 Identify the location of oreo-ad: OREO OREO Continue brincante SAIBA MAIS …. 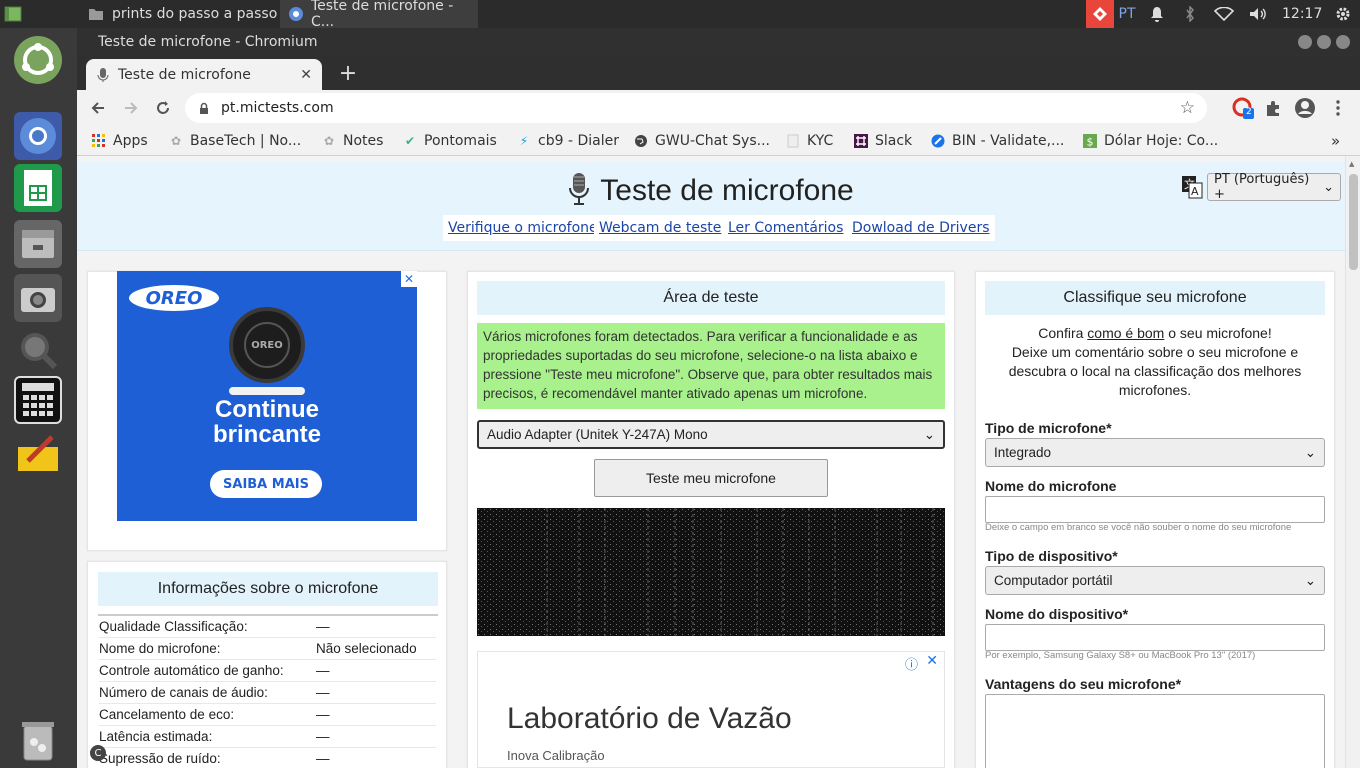
(267, 396).